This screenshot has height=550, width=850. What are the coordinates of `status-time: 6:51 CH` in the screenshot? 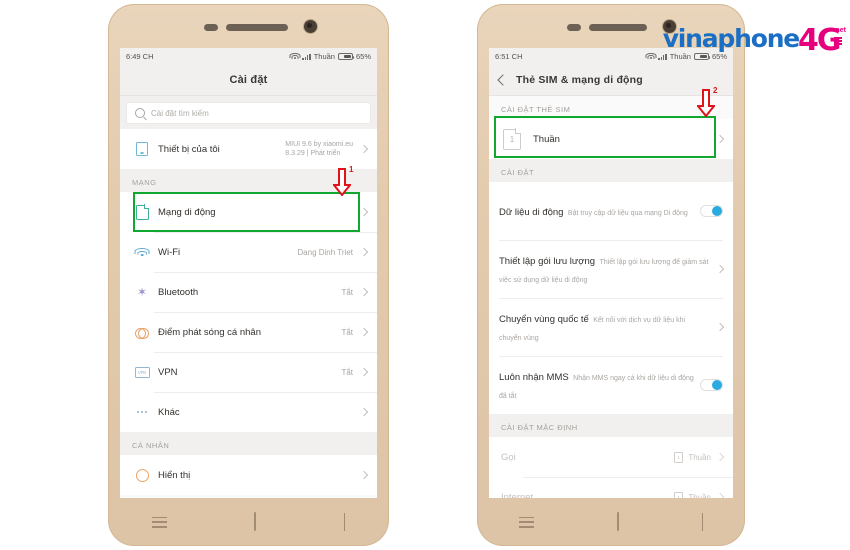 It's located at (509, 56).